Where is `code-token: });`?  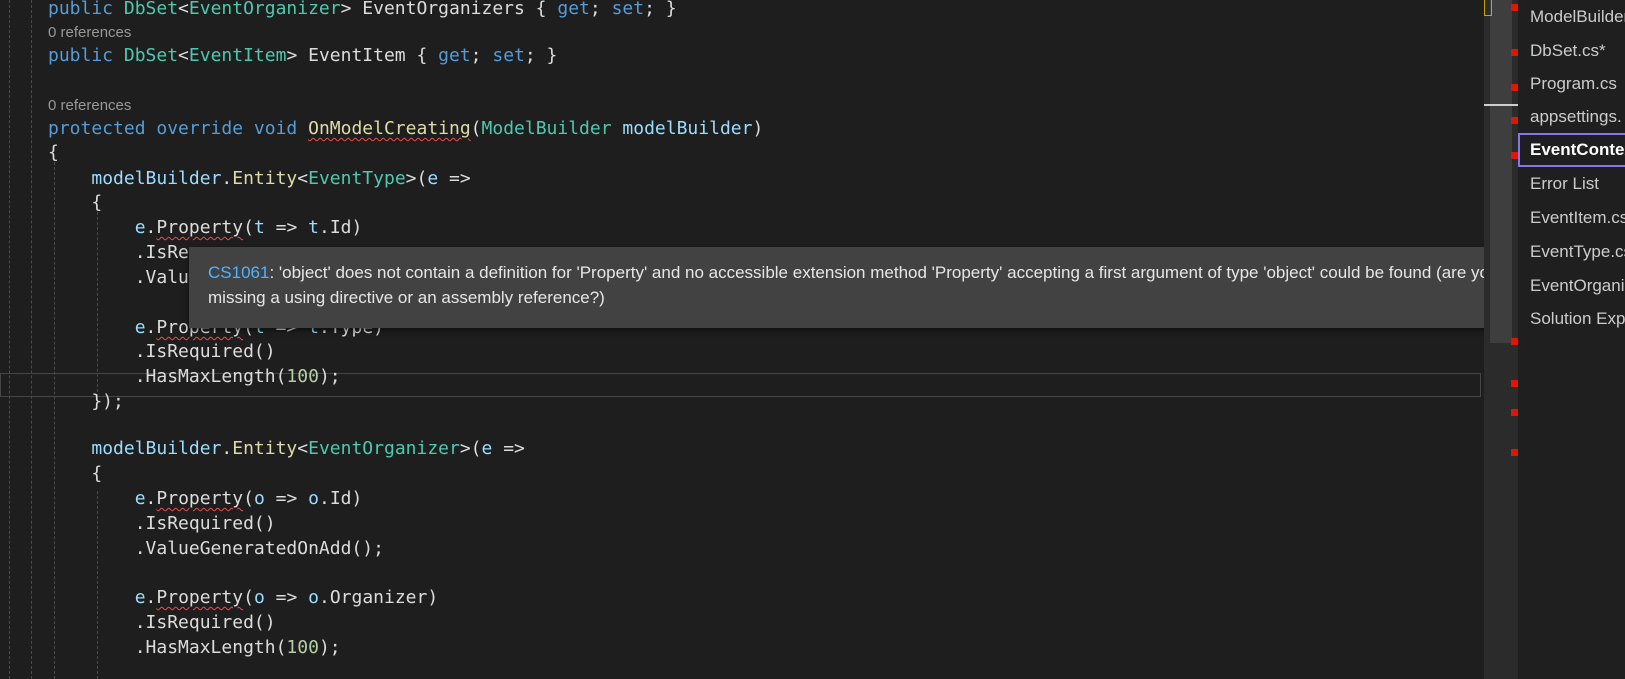
code-token: }); is located at coordinates (86, 401).